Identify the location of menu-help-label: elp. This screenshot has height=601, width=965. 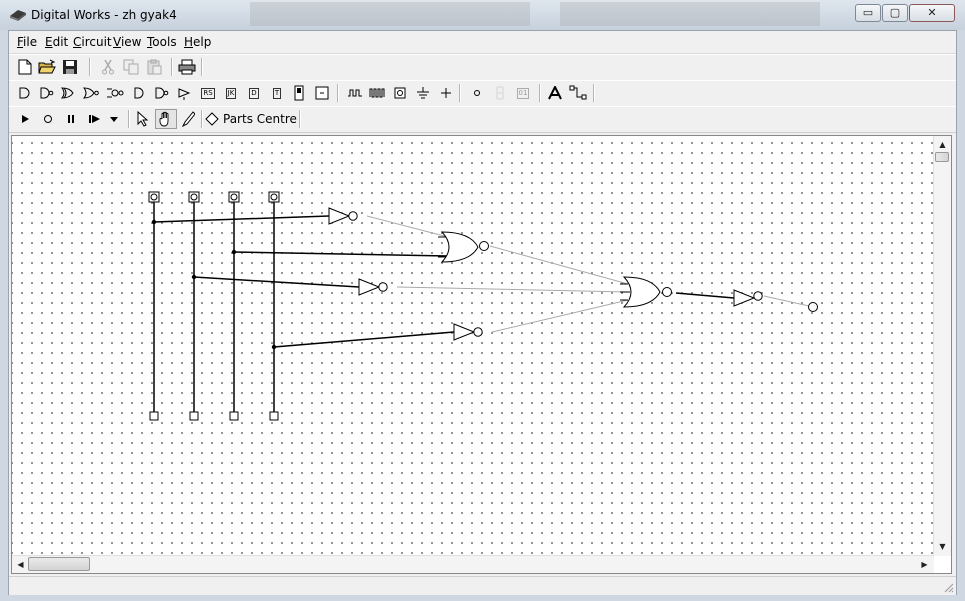
(202, 42).